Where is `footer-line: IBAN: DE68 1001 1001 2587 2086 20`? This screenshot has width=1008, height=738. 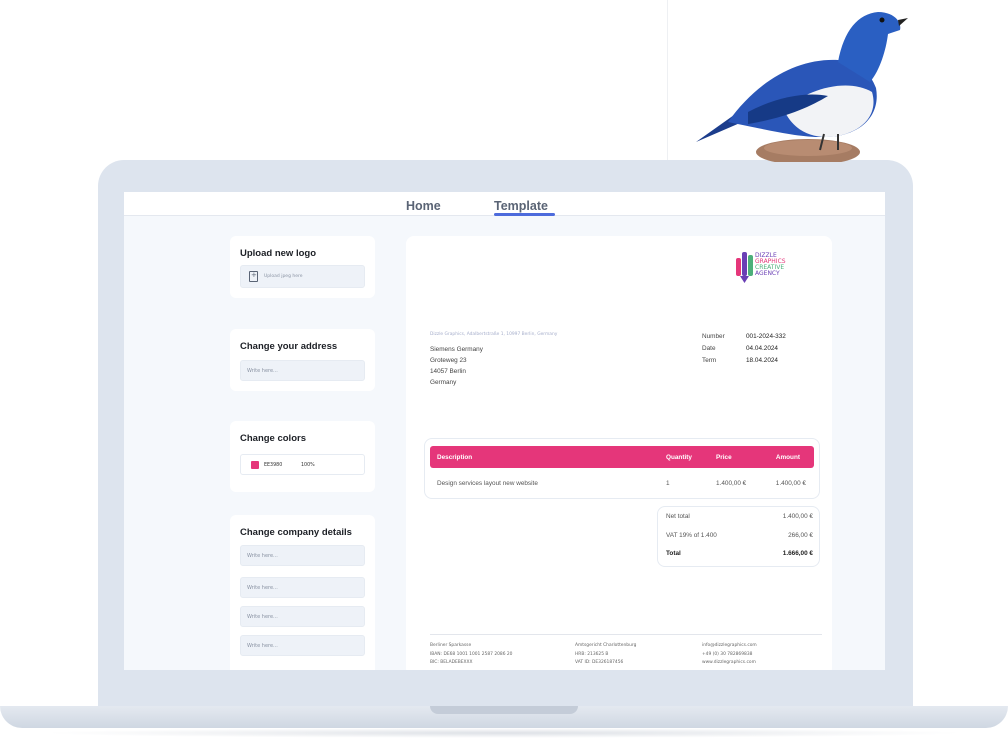
footer-line: IBAN: DE68 1001 1001 2587 2086 20 is located at coordinates (471, 654).